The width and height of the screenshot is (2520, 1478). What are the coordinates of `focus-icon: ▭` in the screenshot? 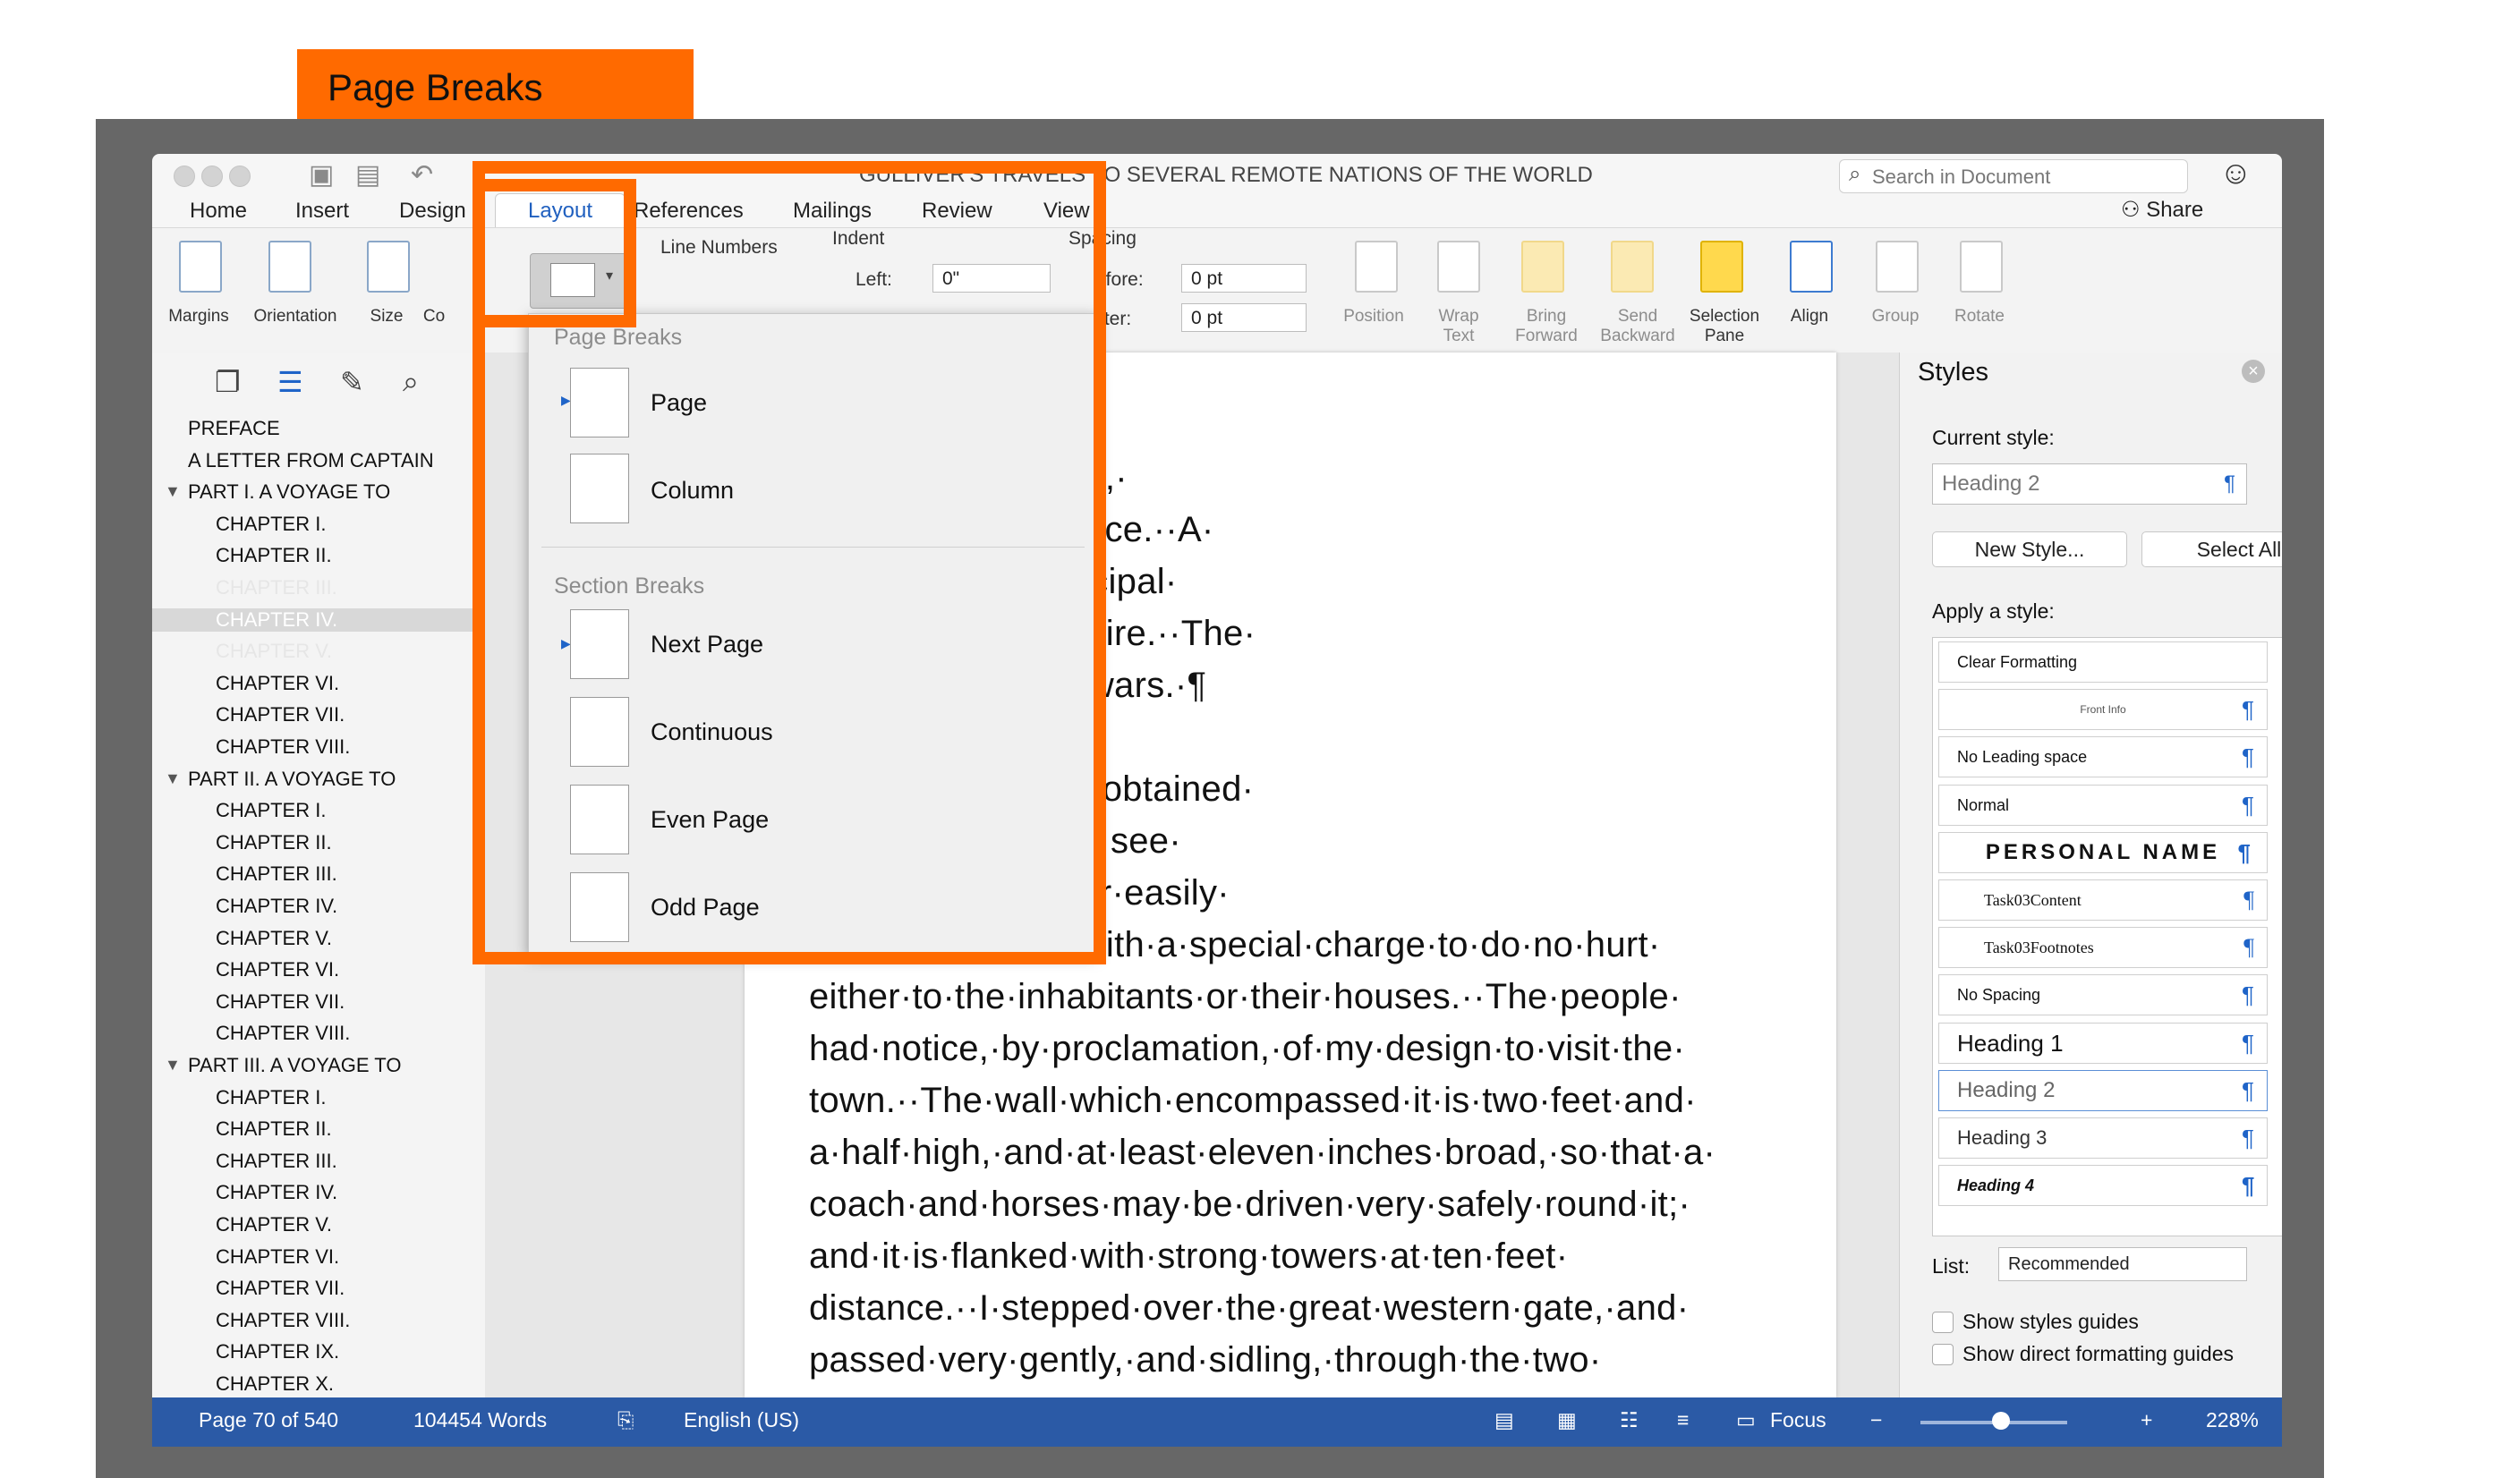 It's located at (1746, 1420).